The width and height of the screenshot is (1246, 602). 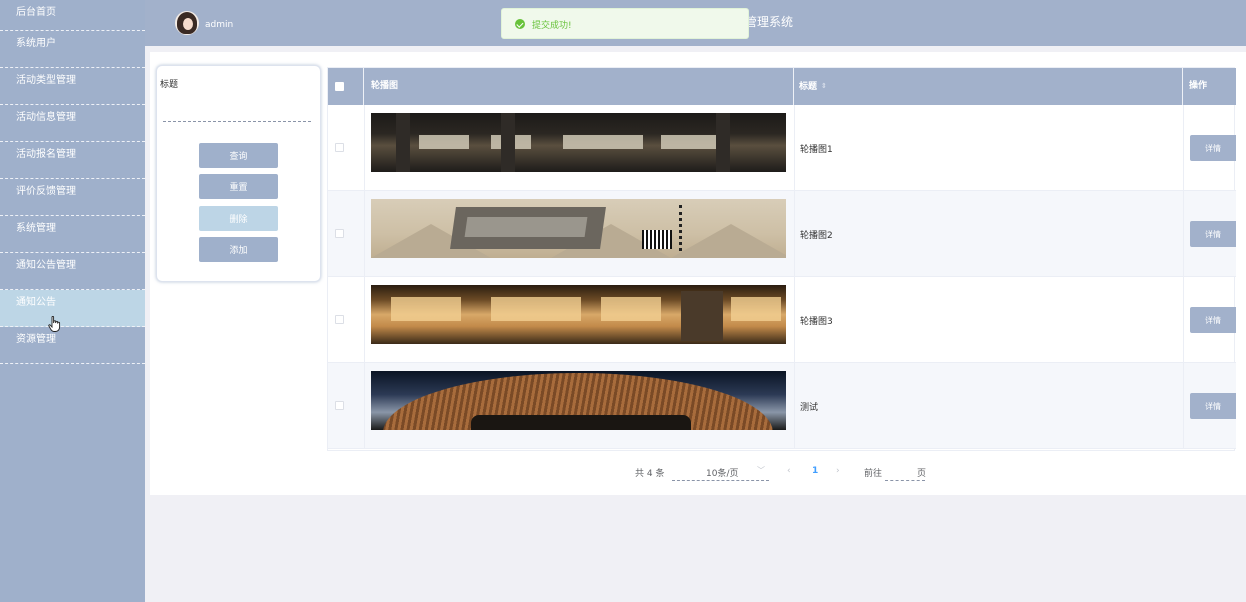 What do you see at coordinates (809, 408) in the screenshot?
I see `row-title: 测试` at bounding box center [809, 408].